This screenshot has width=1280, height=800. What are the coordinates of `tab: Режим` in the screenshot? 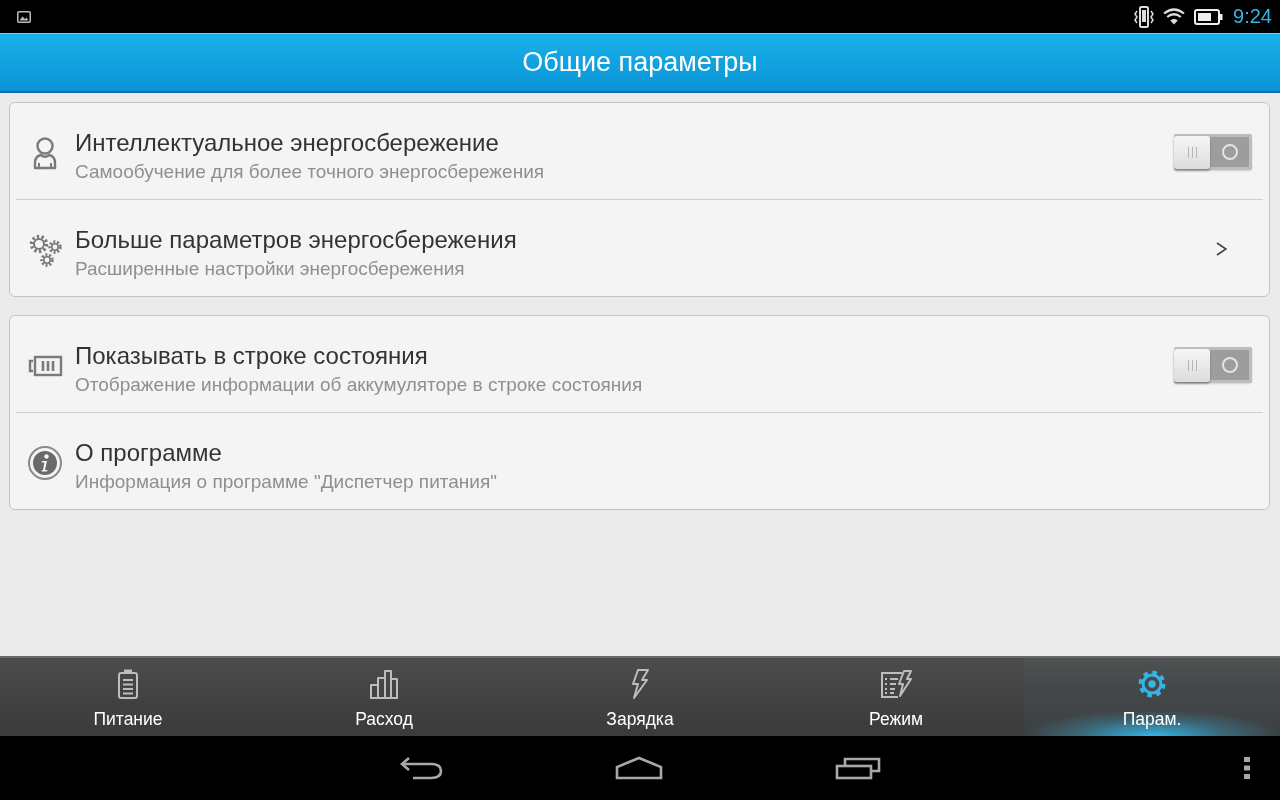 It's located at (896, 697).